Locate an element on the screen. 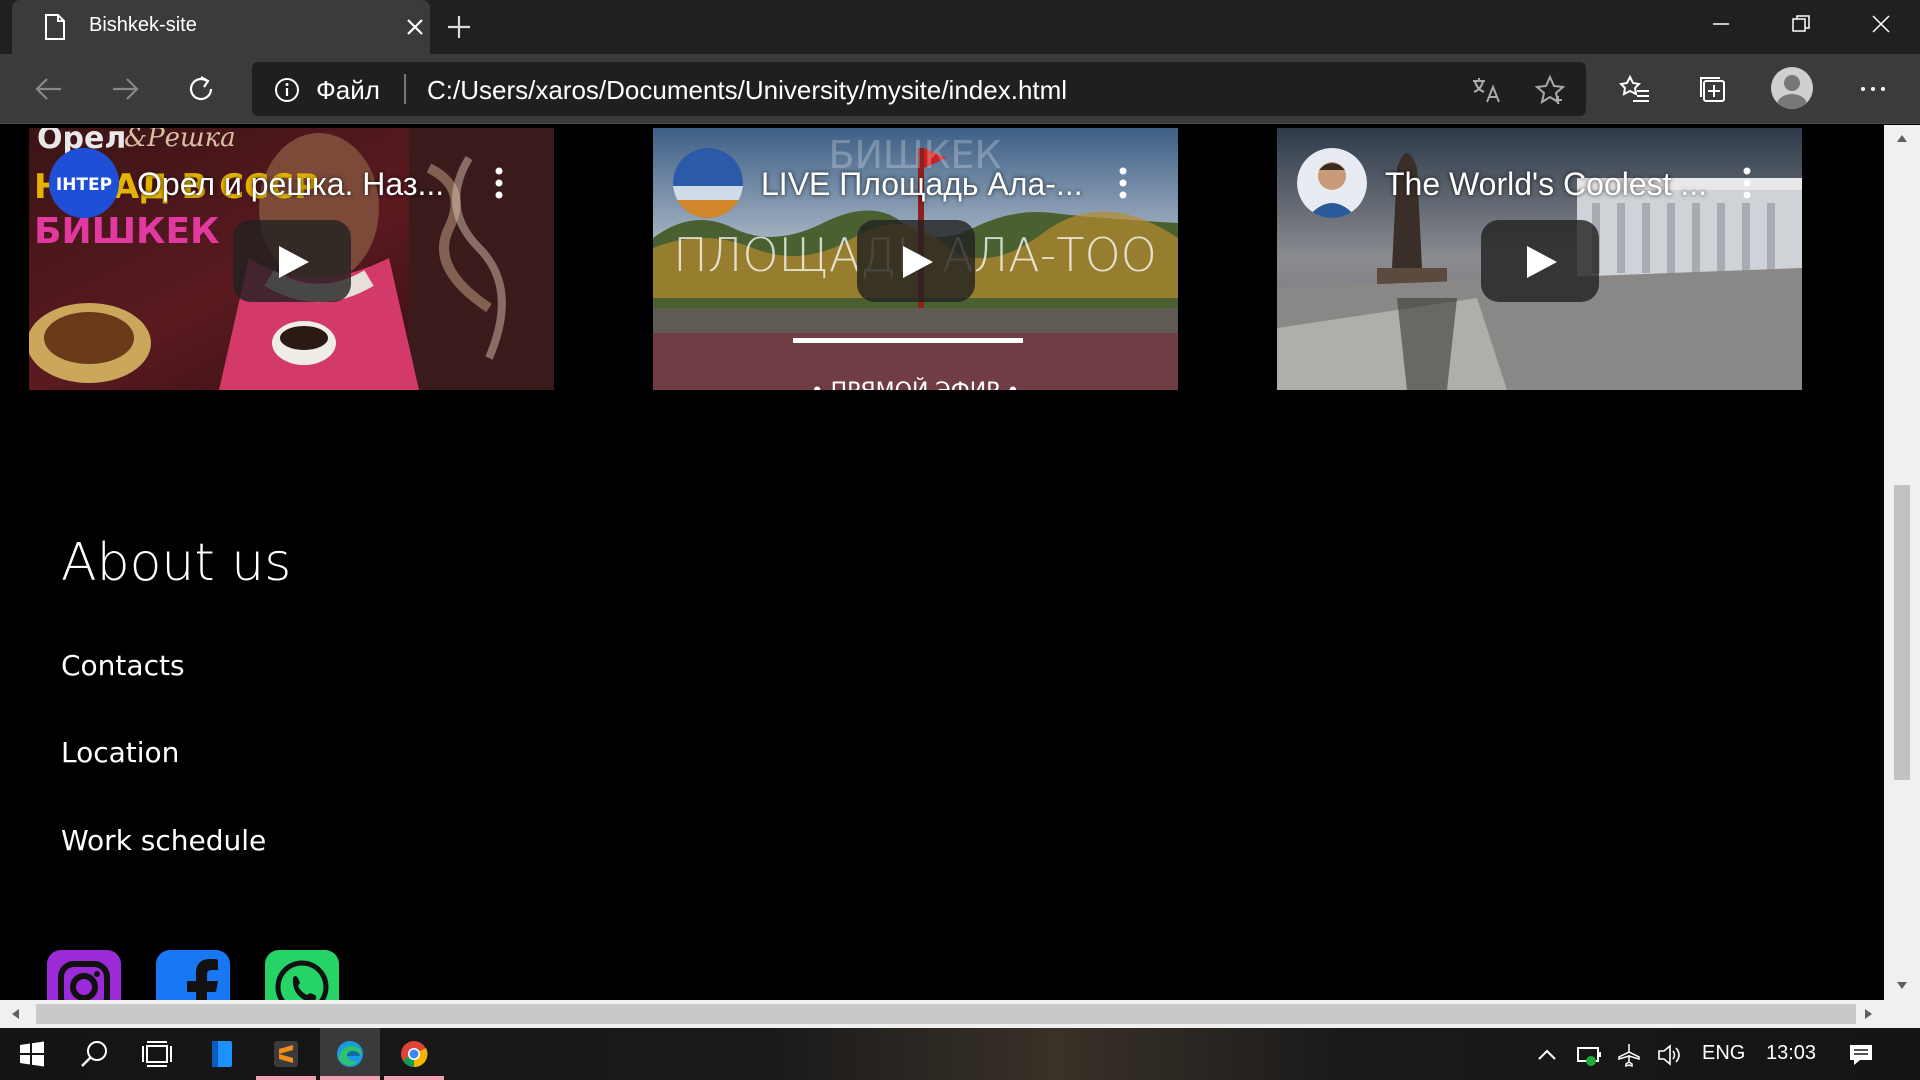  notepad-app-icon is located at coordinates (222, 1054).